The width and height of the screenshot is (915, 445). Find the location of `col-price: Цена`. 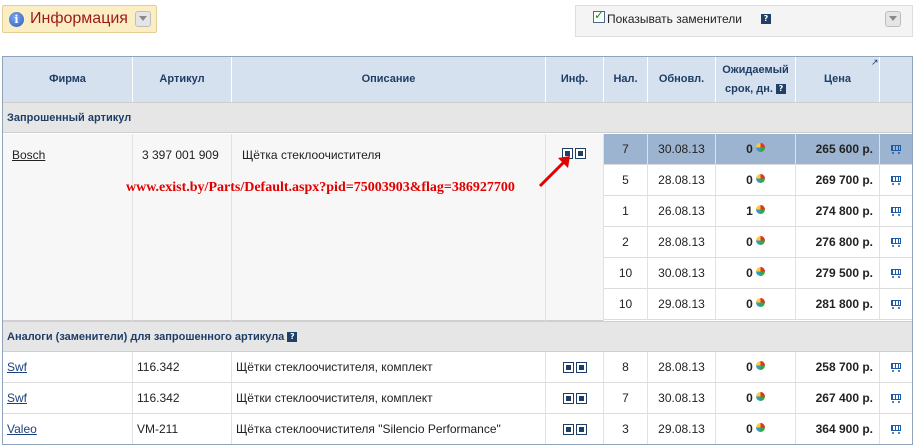

col-price: Цена is located at coordinates (838, 79).